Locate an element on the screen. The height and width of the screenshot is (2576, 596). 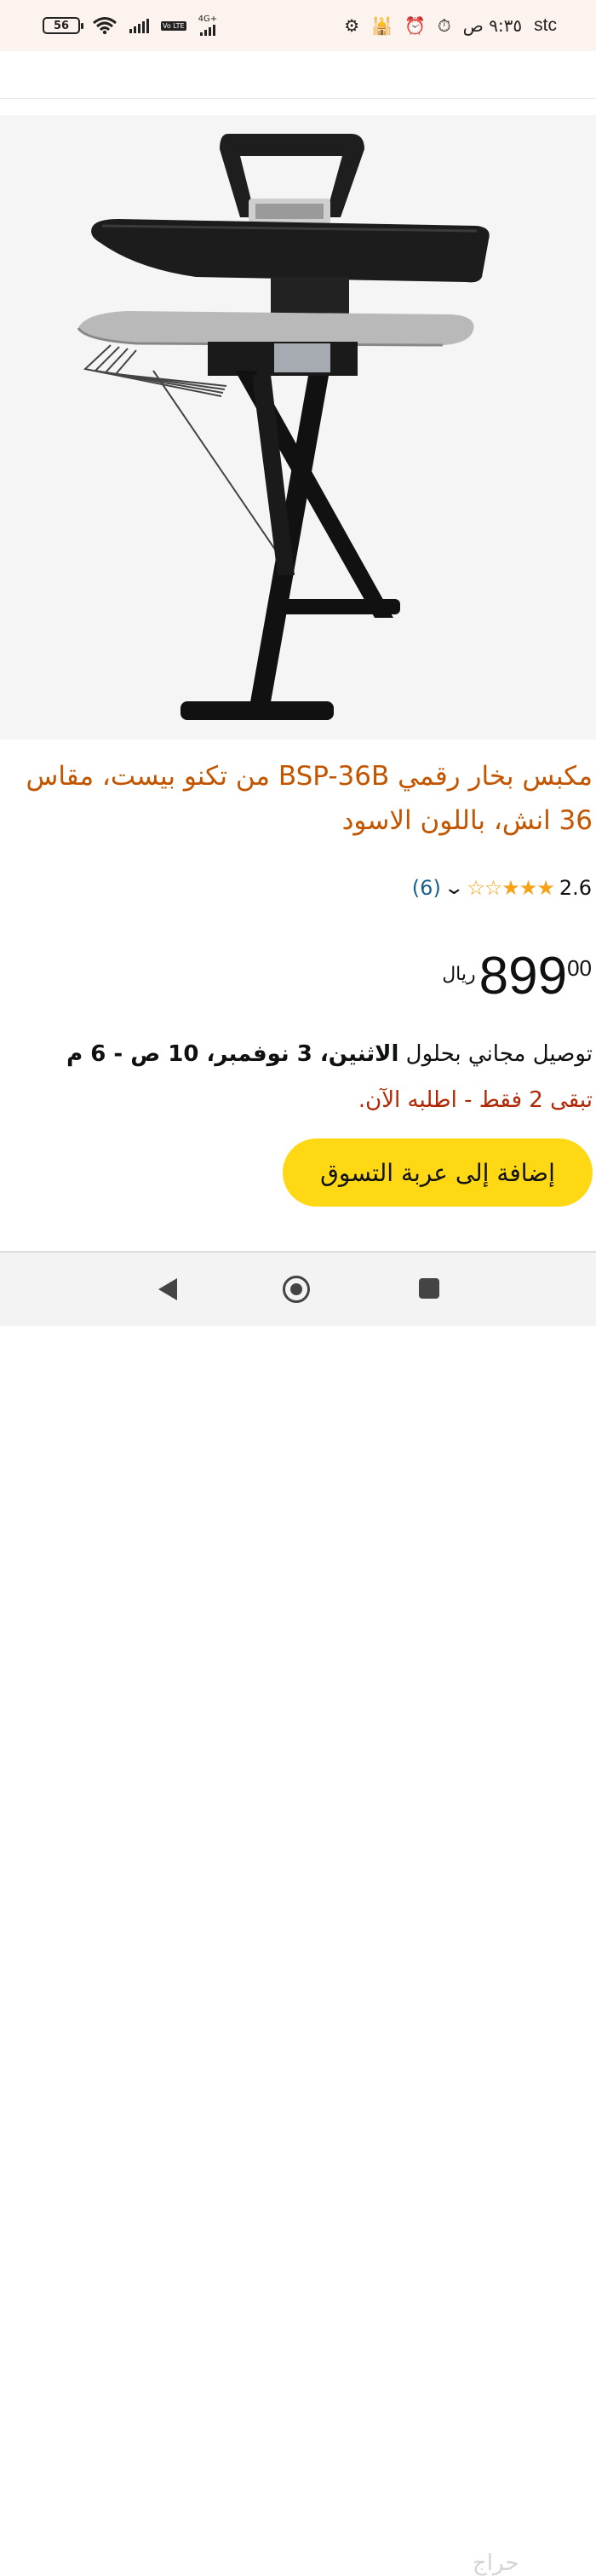
status-left: 56 Vo LTE 4G+ is located at coordinates (130, 25).